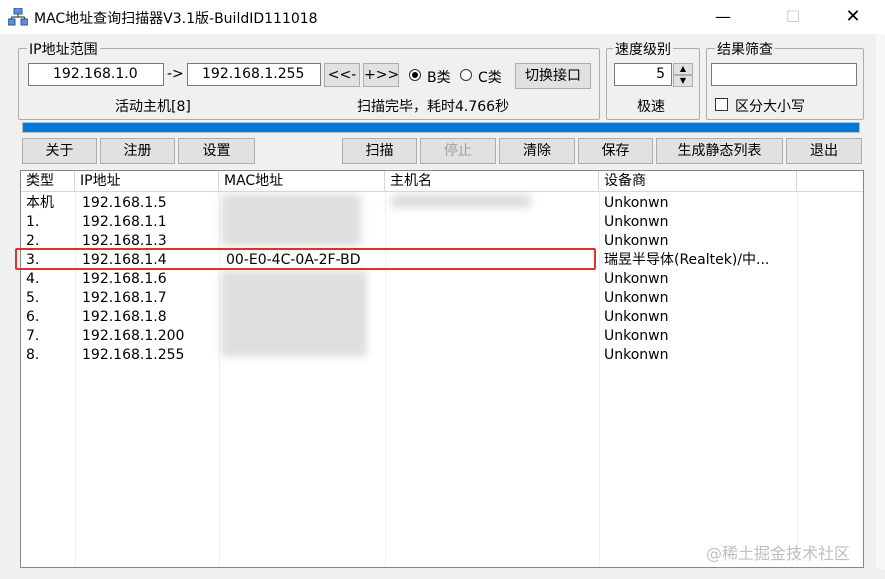 The height and width of the screenshot is (579, 885). What do you see at coordinates (643, 49) in the screenshot?
I see `speed-label: 速度级别` at bounding box center [643, 49].